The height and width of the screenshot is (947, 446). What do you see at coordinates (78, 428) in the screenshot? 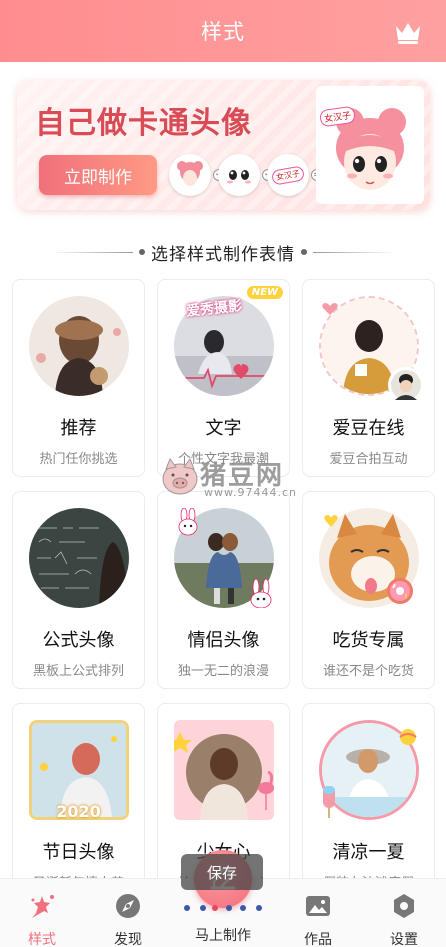
I see `card-title: 推荐` at bounding box center [78, 428].